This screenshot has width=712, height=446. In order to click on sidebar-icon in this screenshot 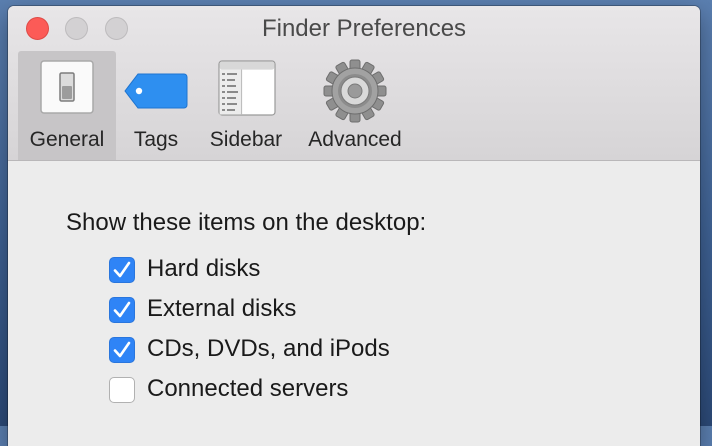, I will do `click(247, 90)`.